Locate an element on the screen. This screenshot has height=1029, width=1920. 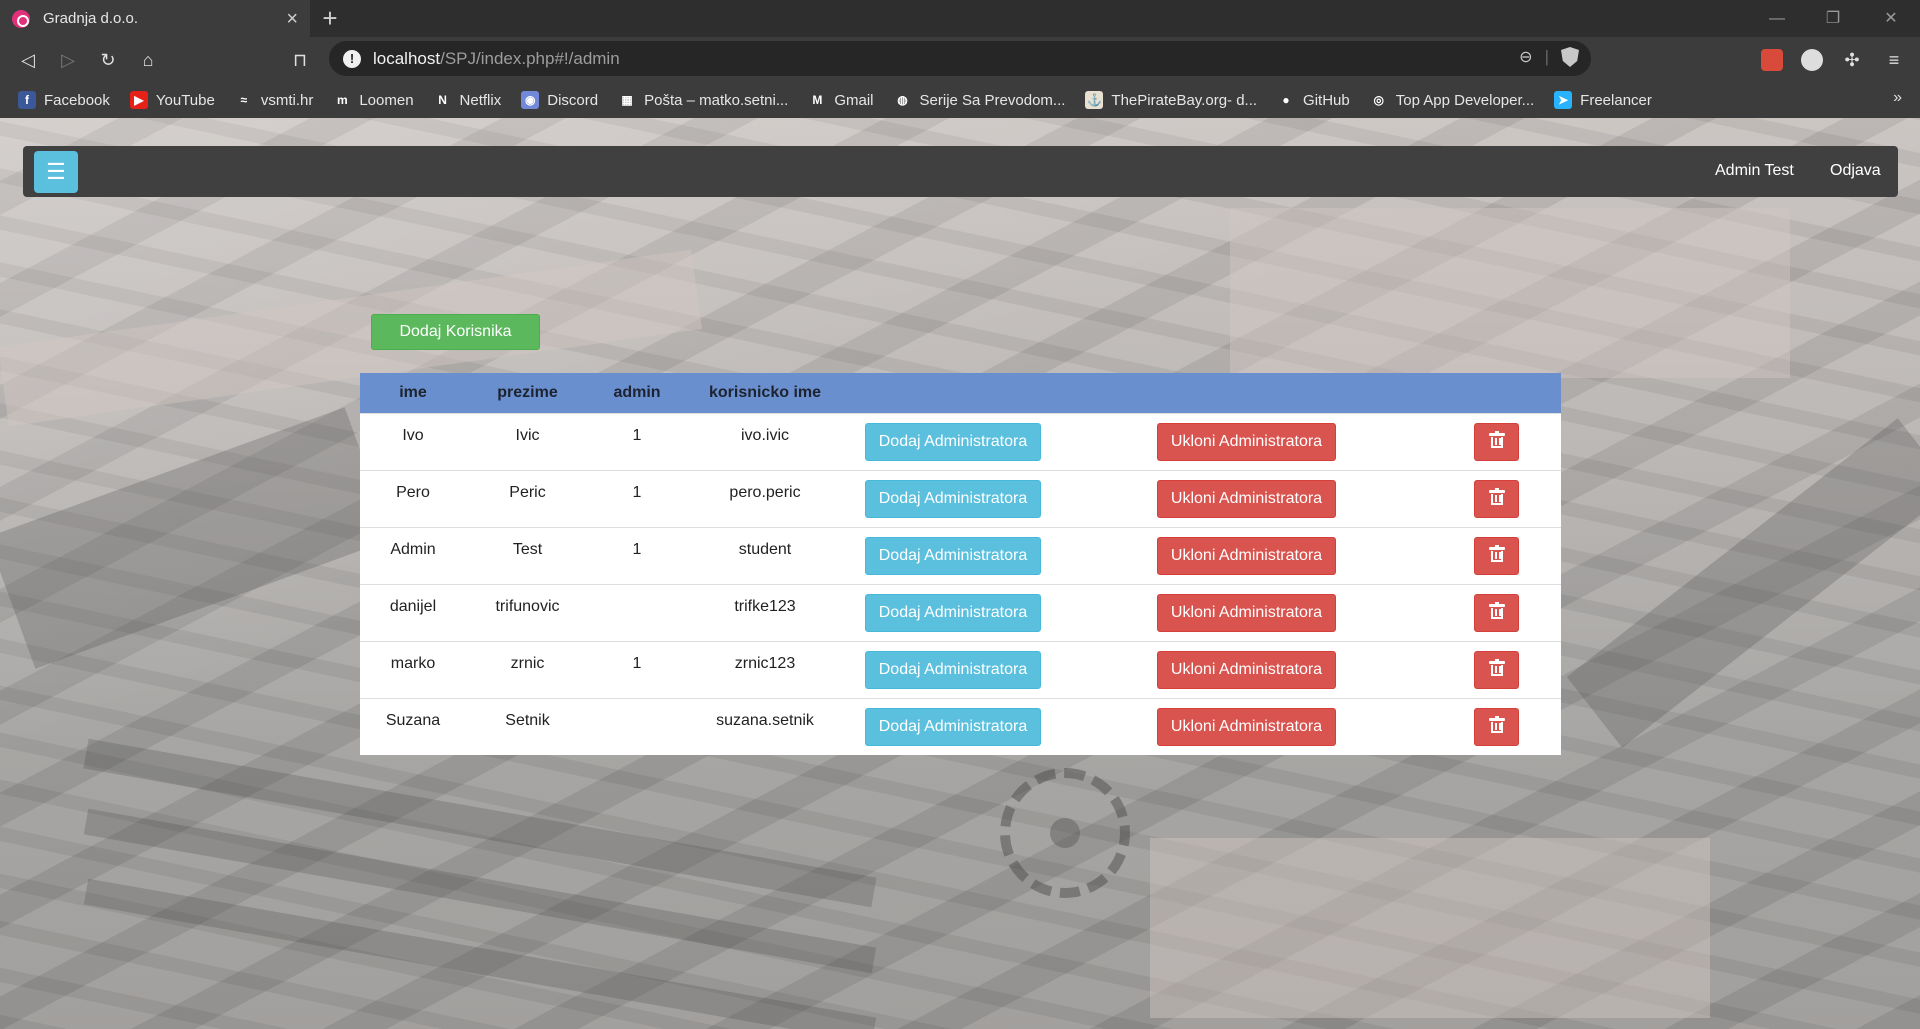
cell-korisnicko-ime: trifke123 is located at coordinates (765, 606).